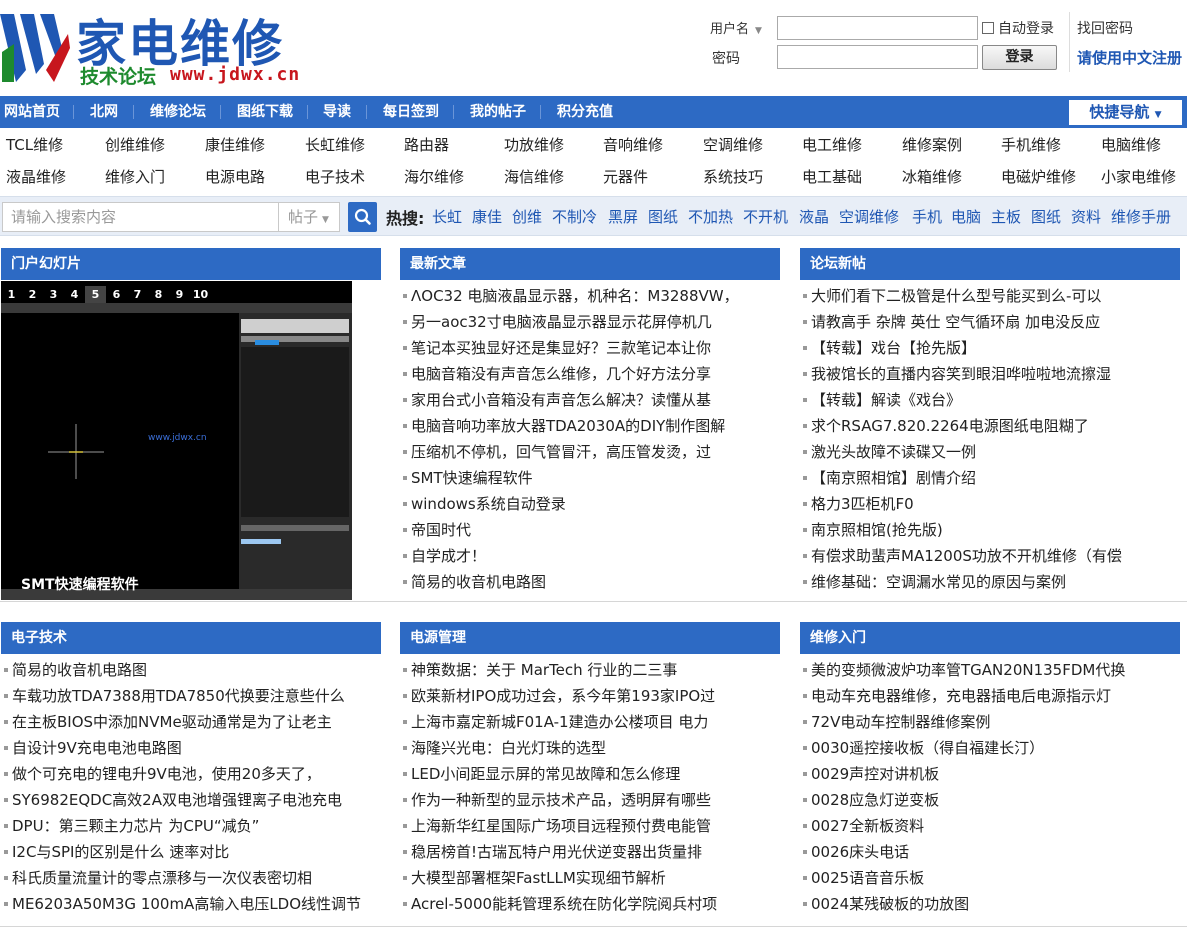 The height and width of the screenshot is (928, 1187). I want to click on category-link: 康佳维修, so click(235, 145).